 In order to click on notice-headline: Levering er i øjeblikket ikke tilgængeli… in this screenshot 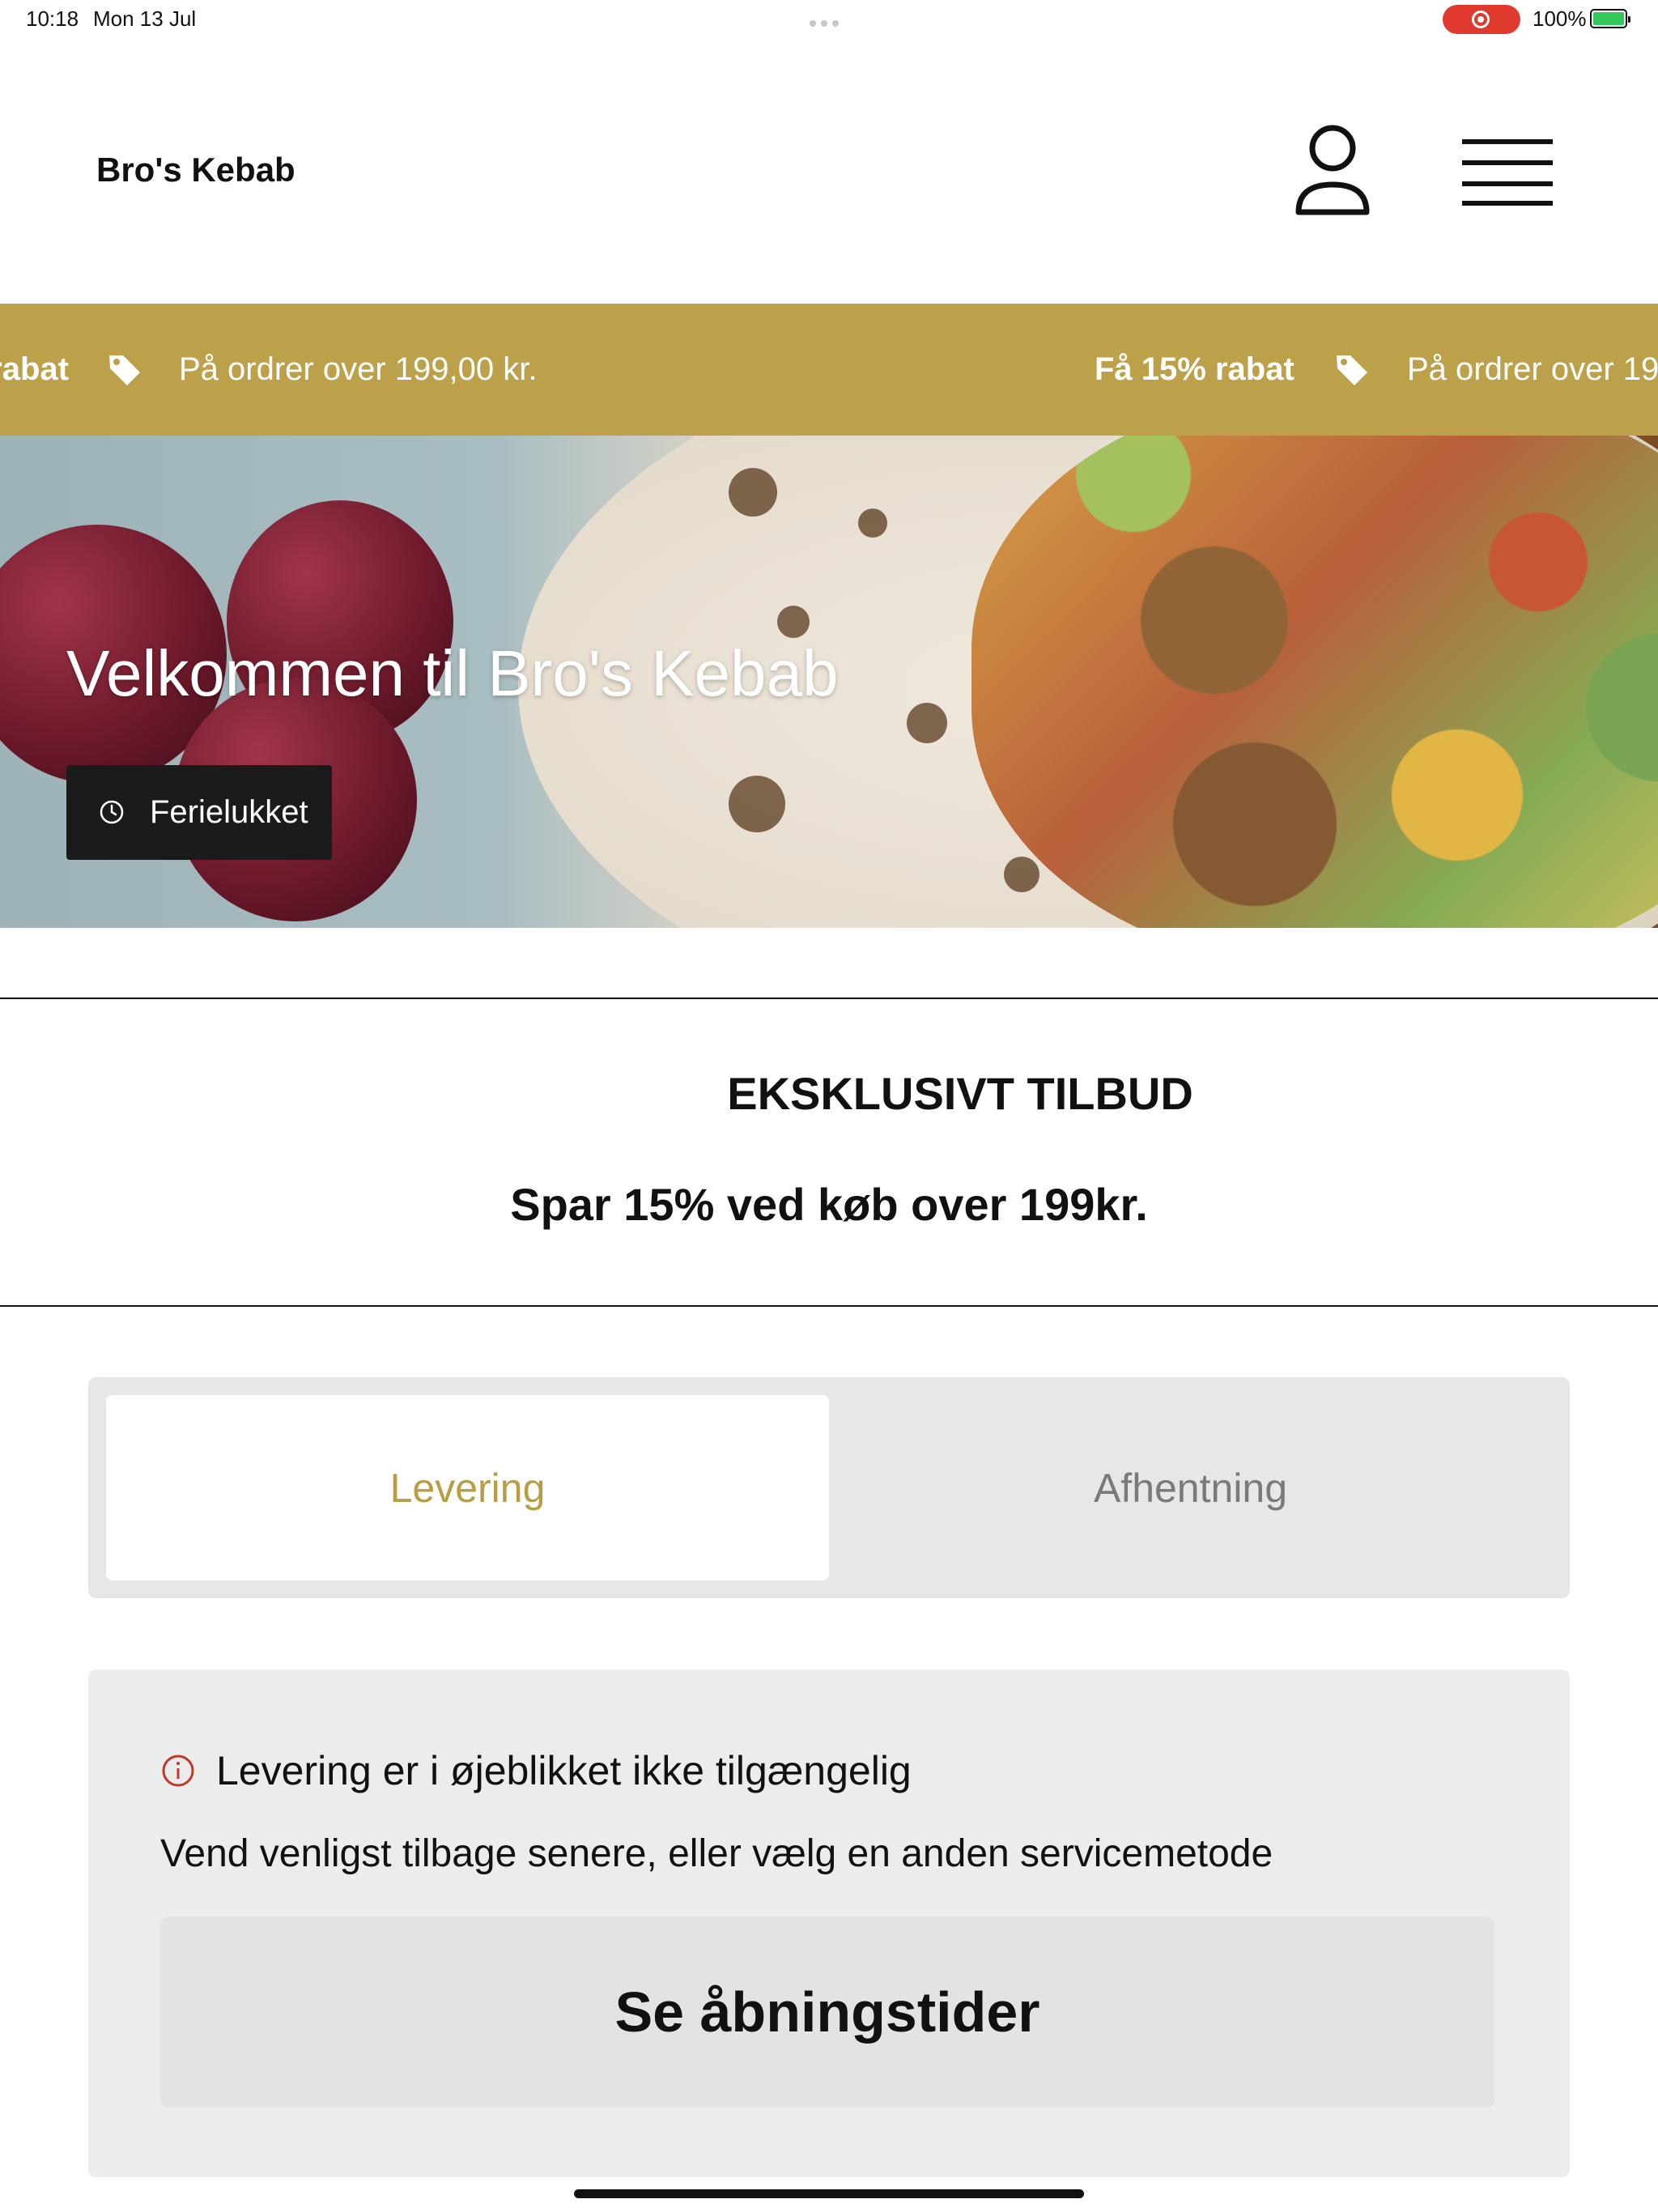, I will do `click(564, 1771)`.